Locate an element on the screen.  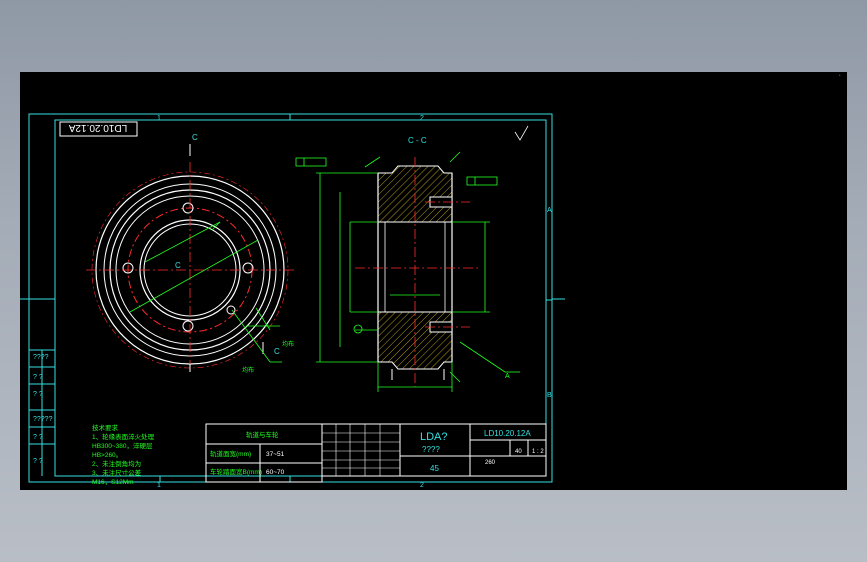
view-label-center: C is located at coordinates (178, 265).